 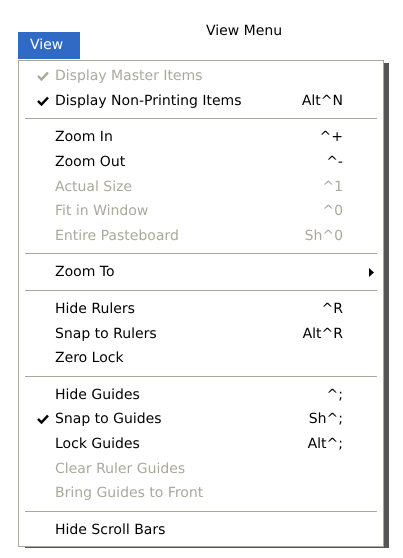 What do you see at coordinates (201, 309) in the screenshot?
I see `menu-item: Hide Rulers ^R` at bounding box center [201, 309].